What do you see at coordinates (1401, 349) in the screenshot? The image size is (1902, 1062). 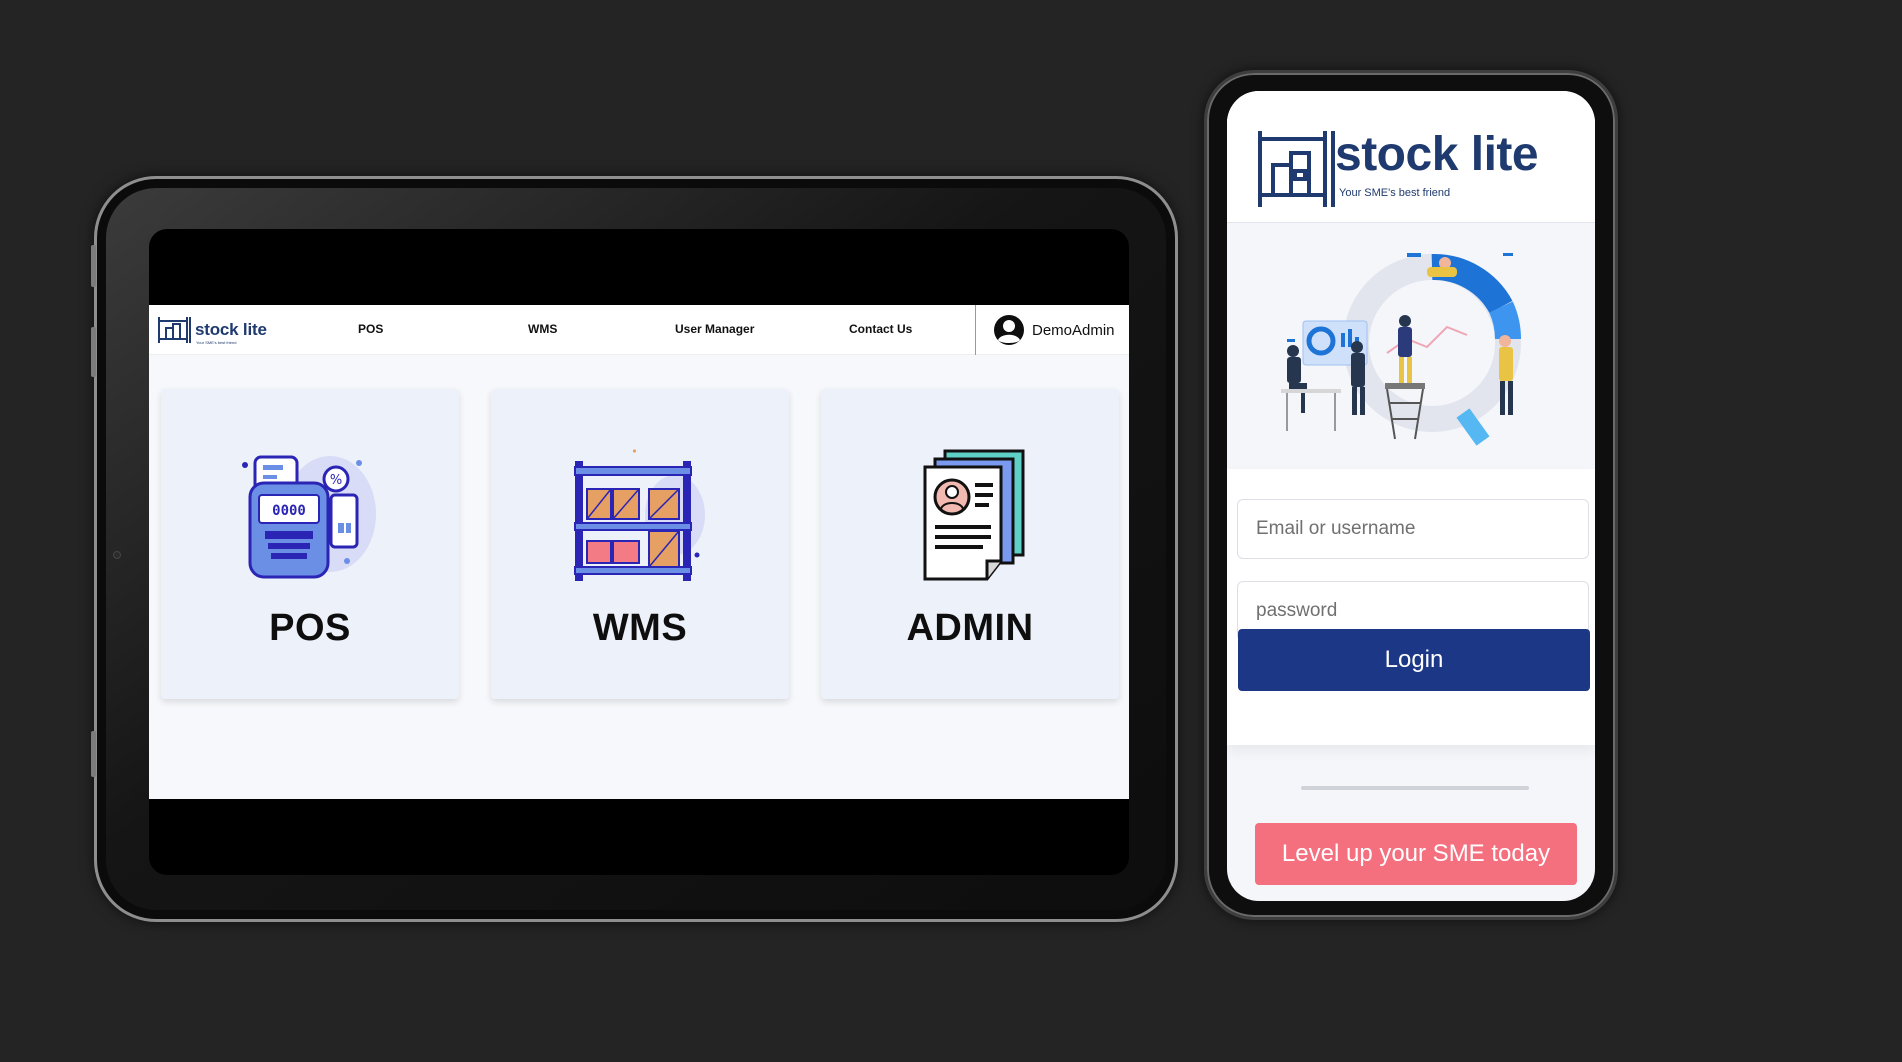 I see `team-analytics-illustration` at bounding box center [1401, 349].